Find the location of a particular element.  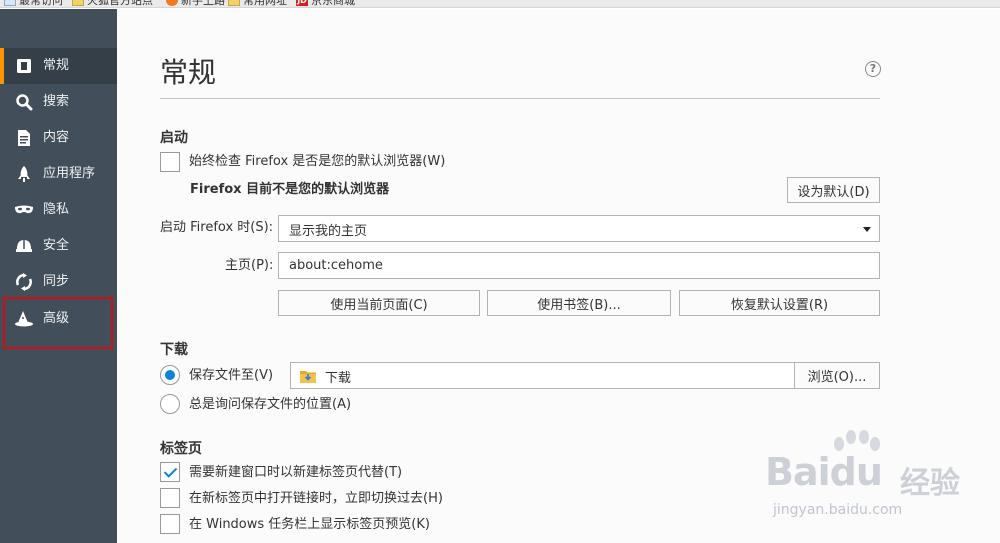

sidebar-item-label: 搜索 is located at coordinates (56, 101).